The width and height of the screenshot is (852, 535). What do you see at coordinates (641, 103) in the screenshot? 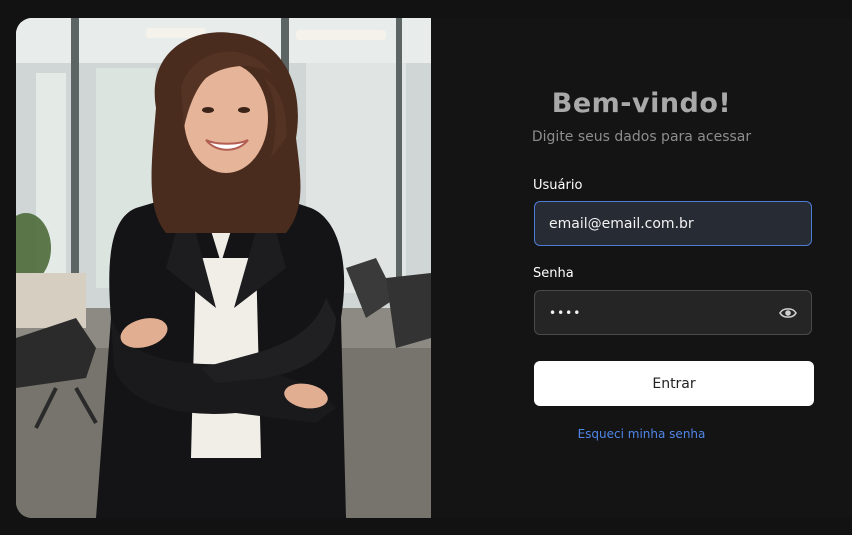
I see `welcome-title: Bem-vindo!` at bounding box center [641, 103].